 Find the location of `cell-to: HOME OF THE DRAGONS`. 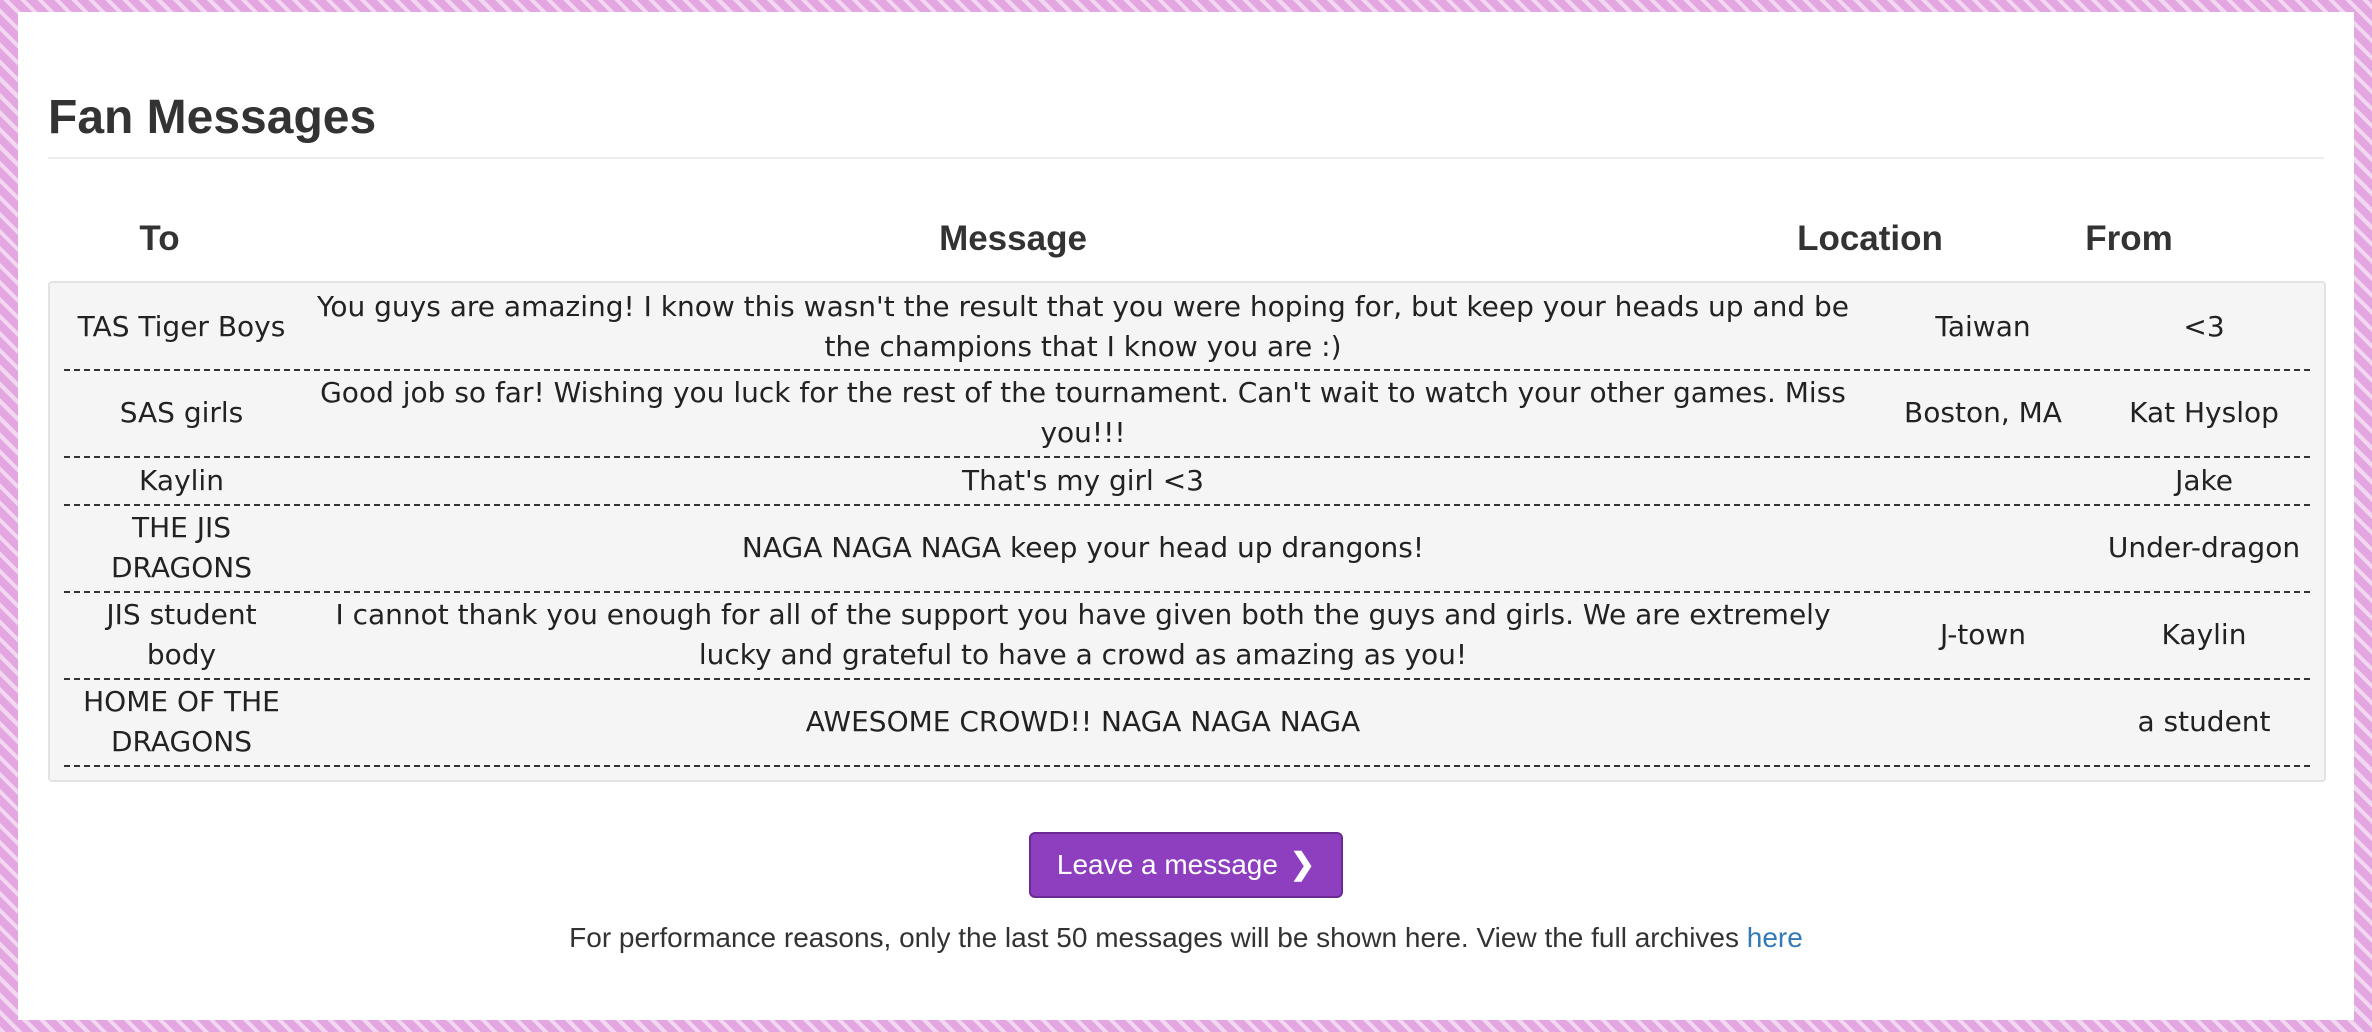

cell-to: HOME OF THE DRAGONS is located at coordinates (181, 722).